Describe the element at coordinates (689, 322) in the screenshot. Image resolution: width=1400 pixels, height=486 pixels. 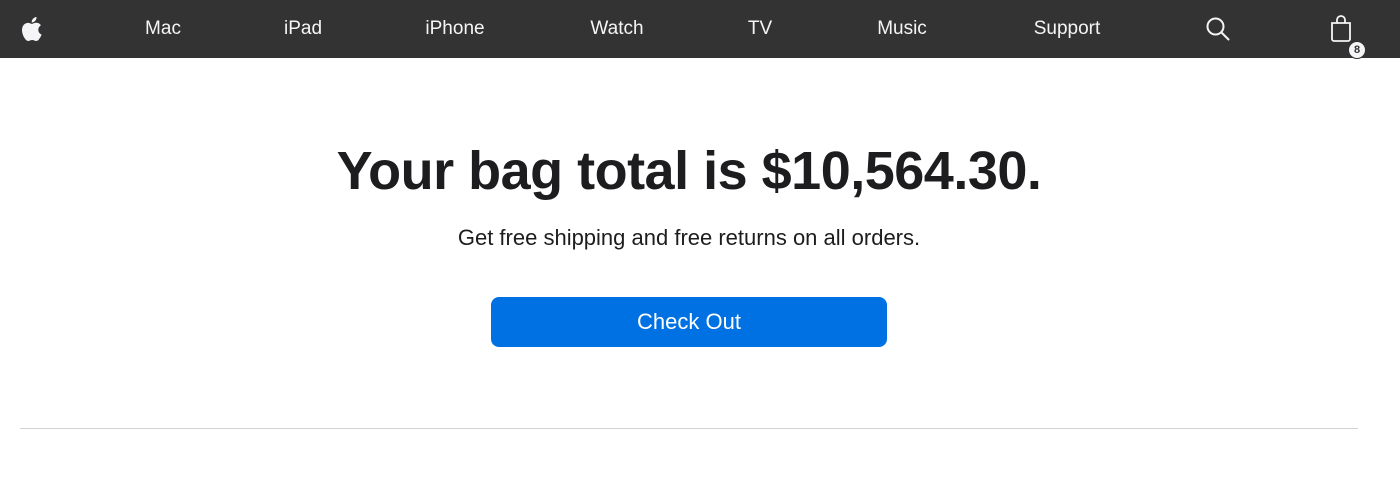
I see `check-out-button: Check Out` at that location.